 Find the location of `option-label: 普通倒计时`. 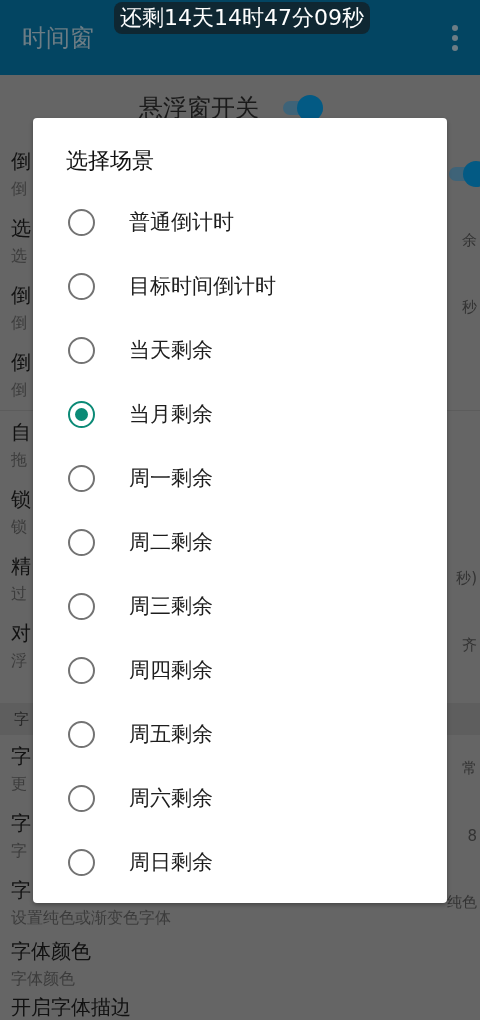

option-label: 普通倒计时 is located at coordinates (181, 222).